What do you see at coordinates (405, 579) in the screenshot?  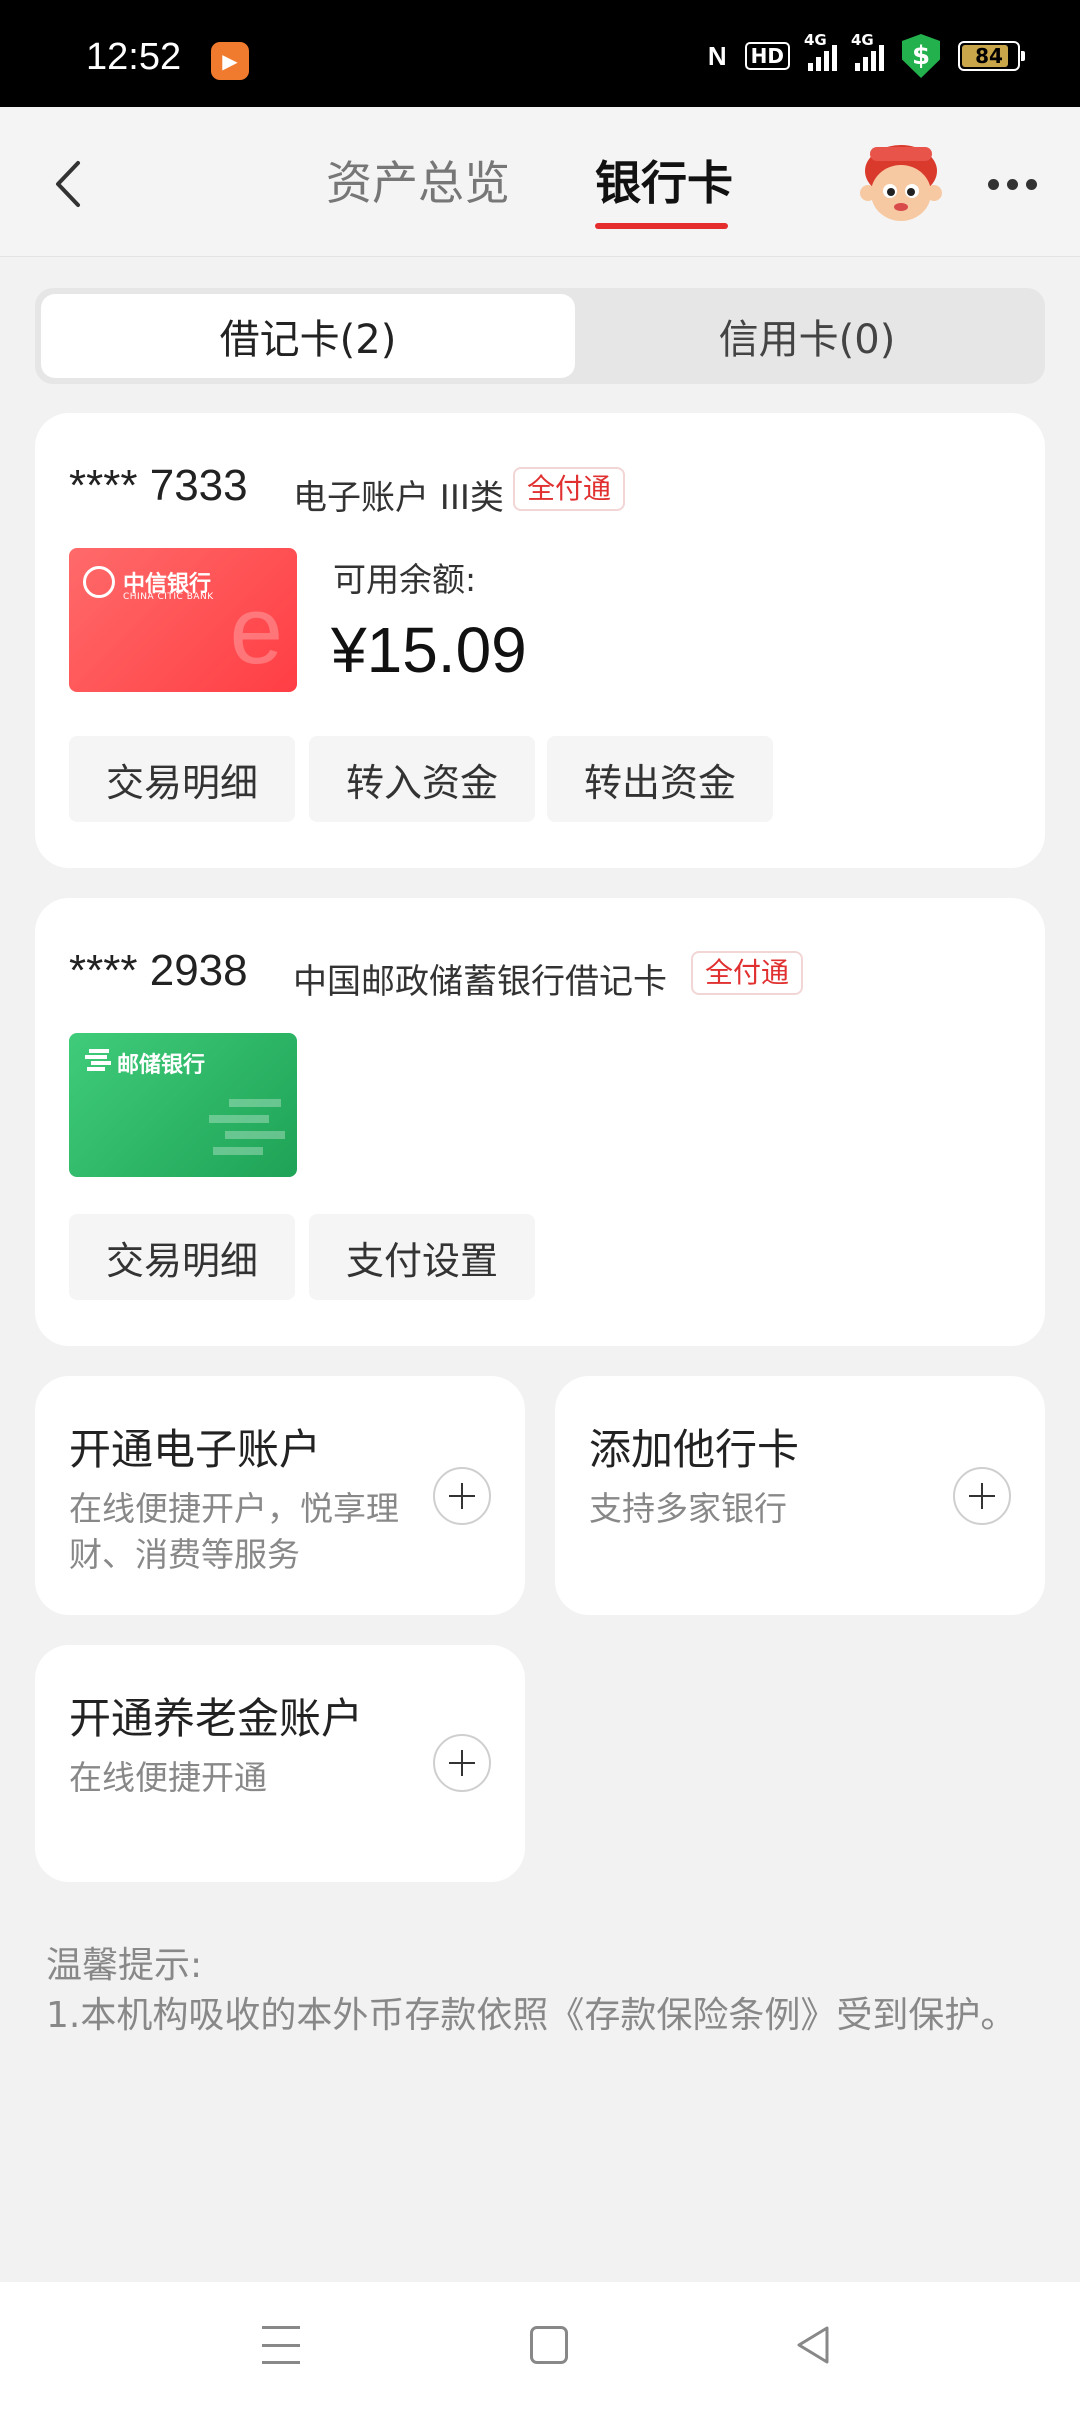 I see `balance-label: 可用余额:` at bounding box center [405, 579].